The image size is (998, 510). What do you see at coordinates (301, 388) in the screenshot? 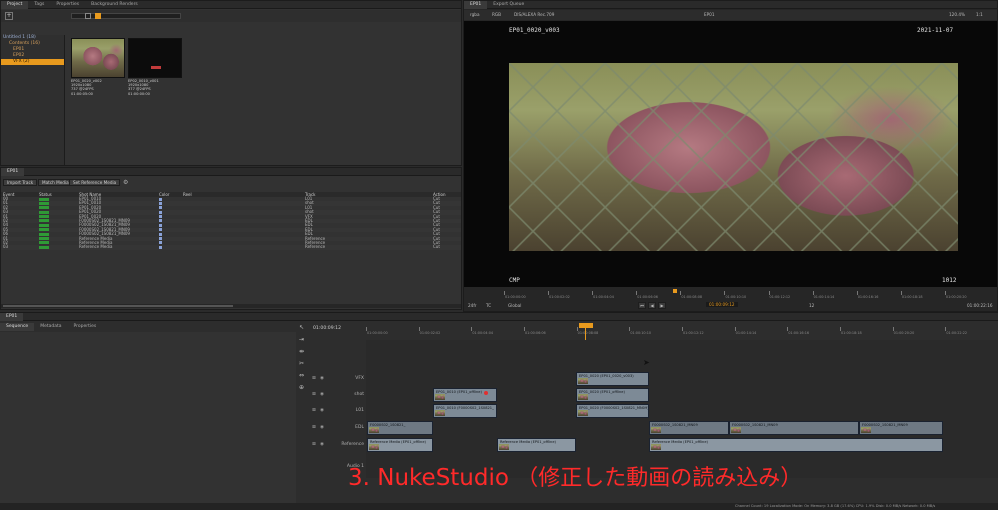
I see `zoom-tool-icon: ⊕` at bounding box center [301, 388].